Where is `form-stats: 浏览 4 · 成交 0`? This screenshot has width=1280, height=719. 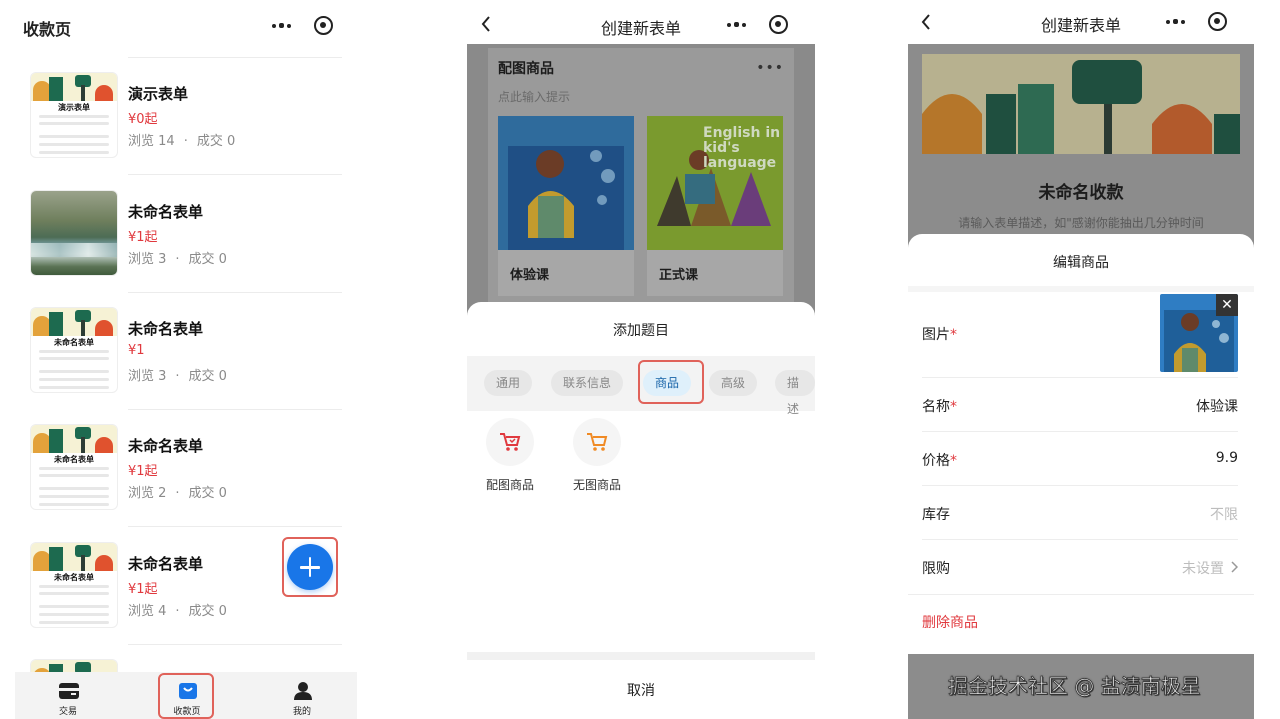
form-stats: 浏览 4 · 成交 0 is located at coordinates (177, 609).